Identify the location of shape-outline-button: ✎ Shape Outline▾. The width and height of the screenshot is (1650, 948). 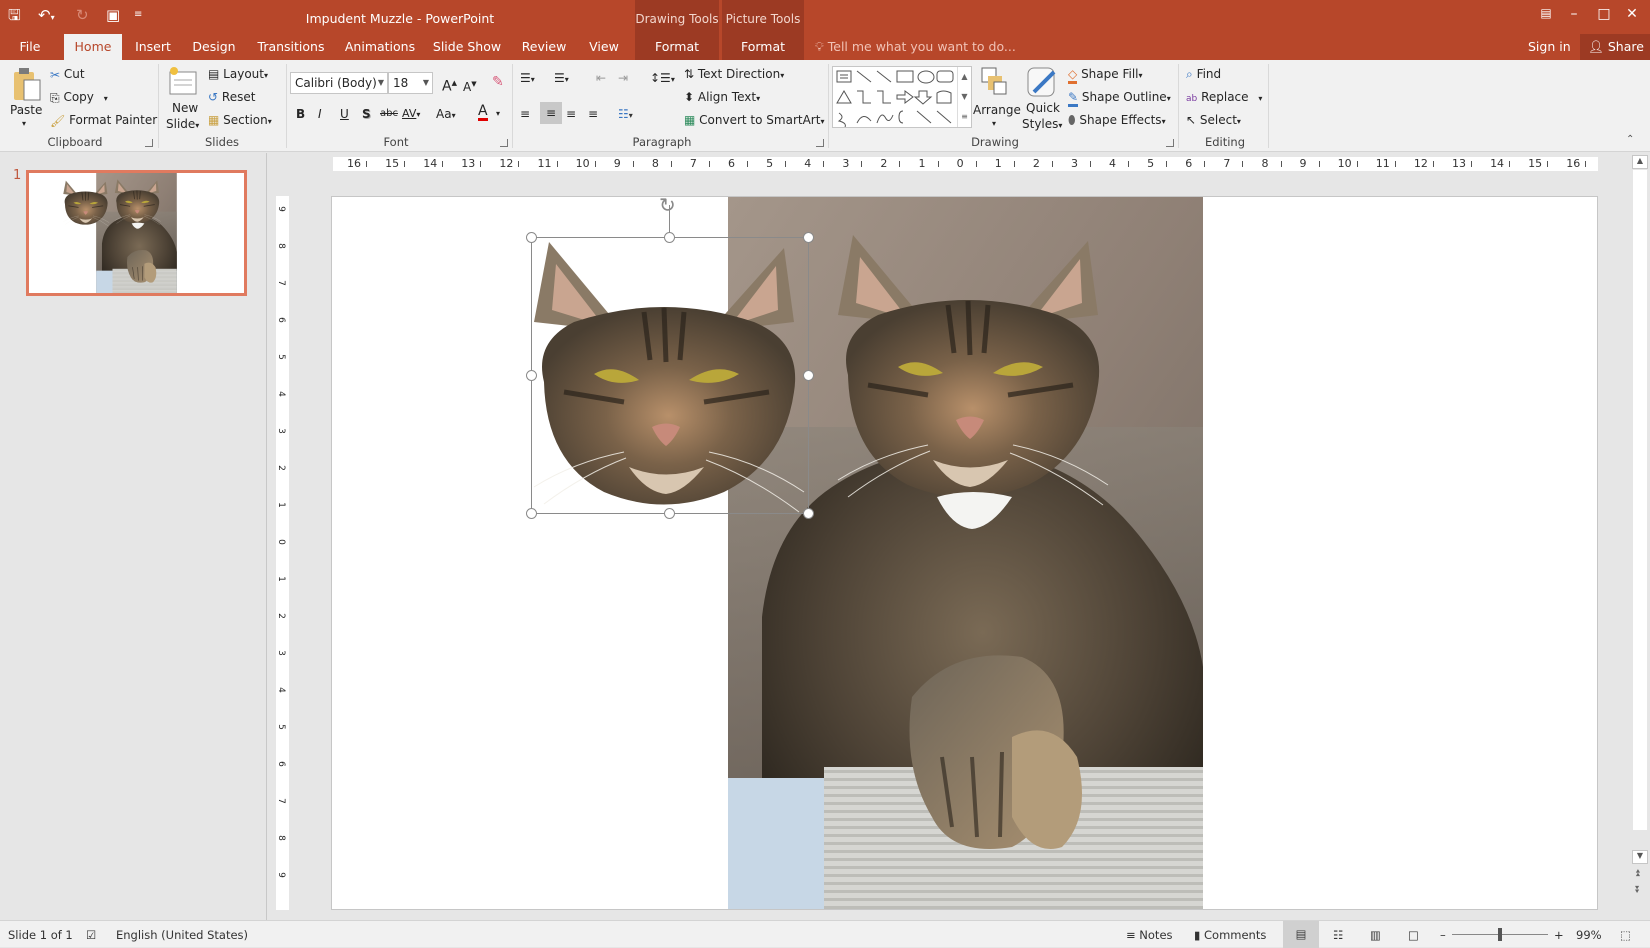
(1119, 98).